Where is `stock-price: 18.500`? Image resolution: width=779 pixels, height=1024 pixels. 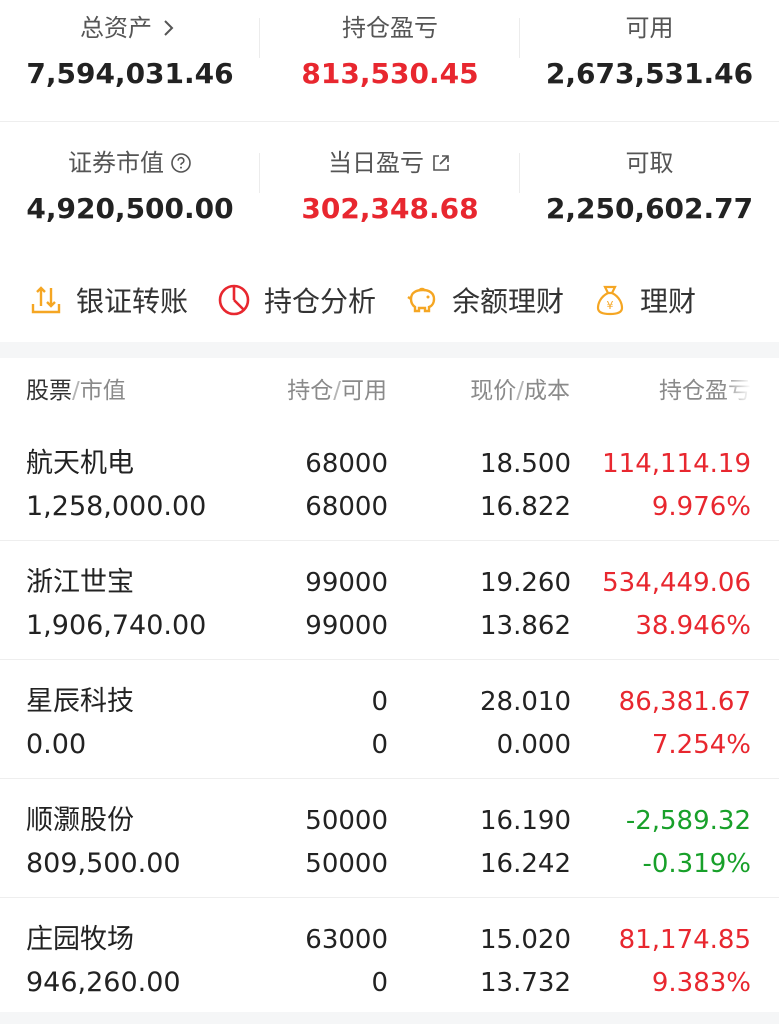
stock-price: 18.500 is located at coordinates (525, 464).